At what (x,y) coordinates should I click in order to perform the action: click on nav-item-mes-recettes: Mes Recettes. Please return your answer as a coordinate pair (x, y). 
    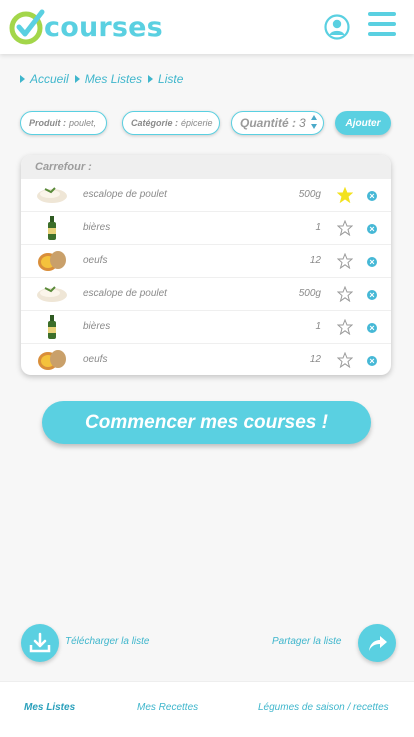
    Looking at the image, I should click on (167, 707).